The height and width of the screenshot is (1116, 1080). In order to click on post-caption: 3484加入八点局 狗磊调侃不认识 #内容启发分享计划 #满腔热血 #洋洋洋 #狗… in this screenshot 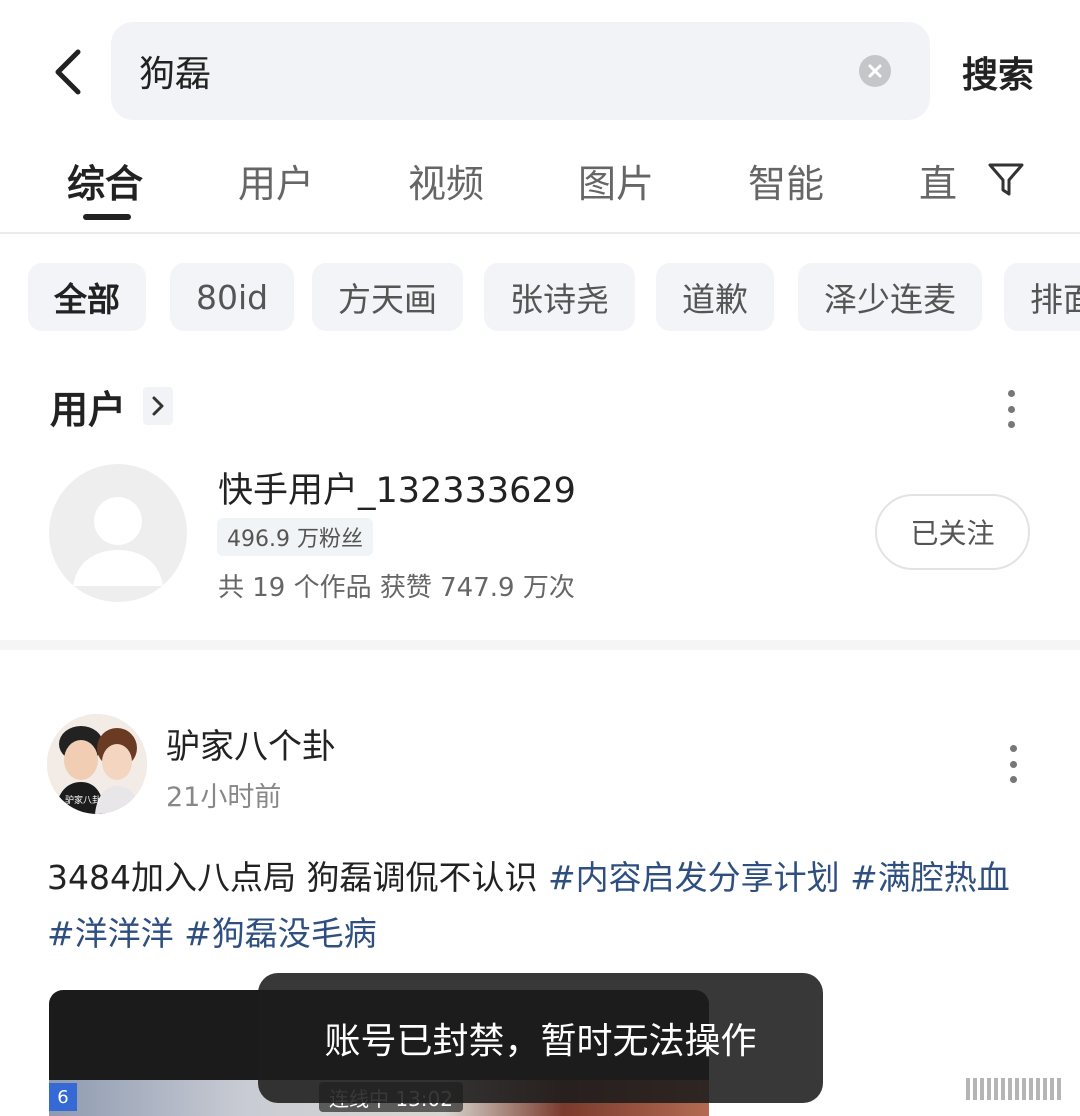, I will do `click(542, 906)`.